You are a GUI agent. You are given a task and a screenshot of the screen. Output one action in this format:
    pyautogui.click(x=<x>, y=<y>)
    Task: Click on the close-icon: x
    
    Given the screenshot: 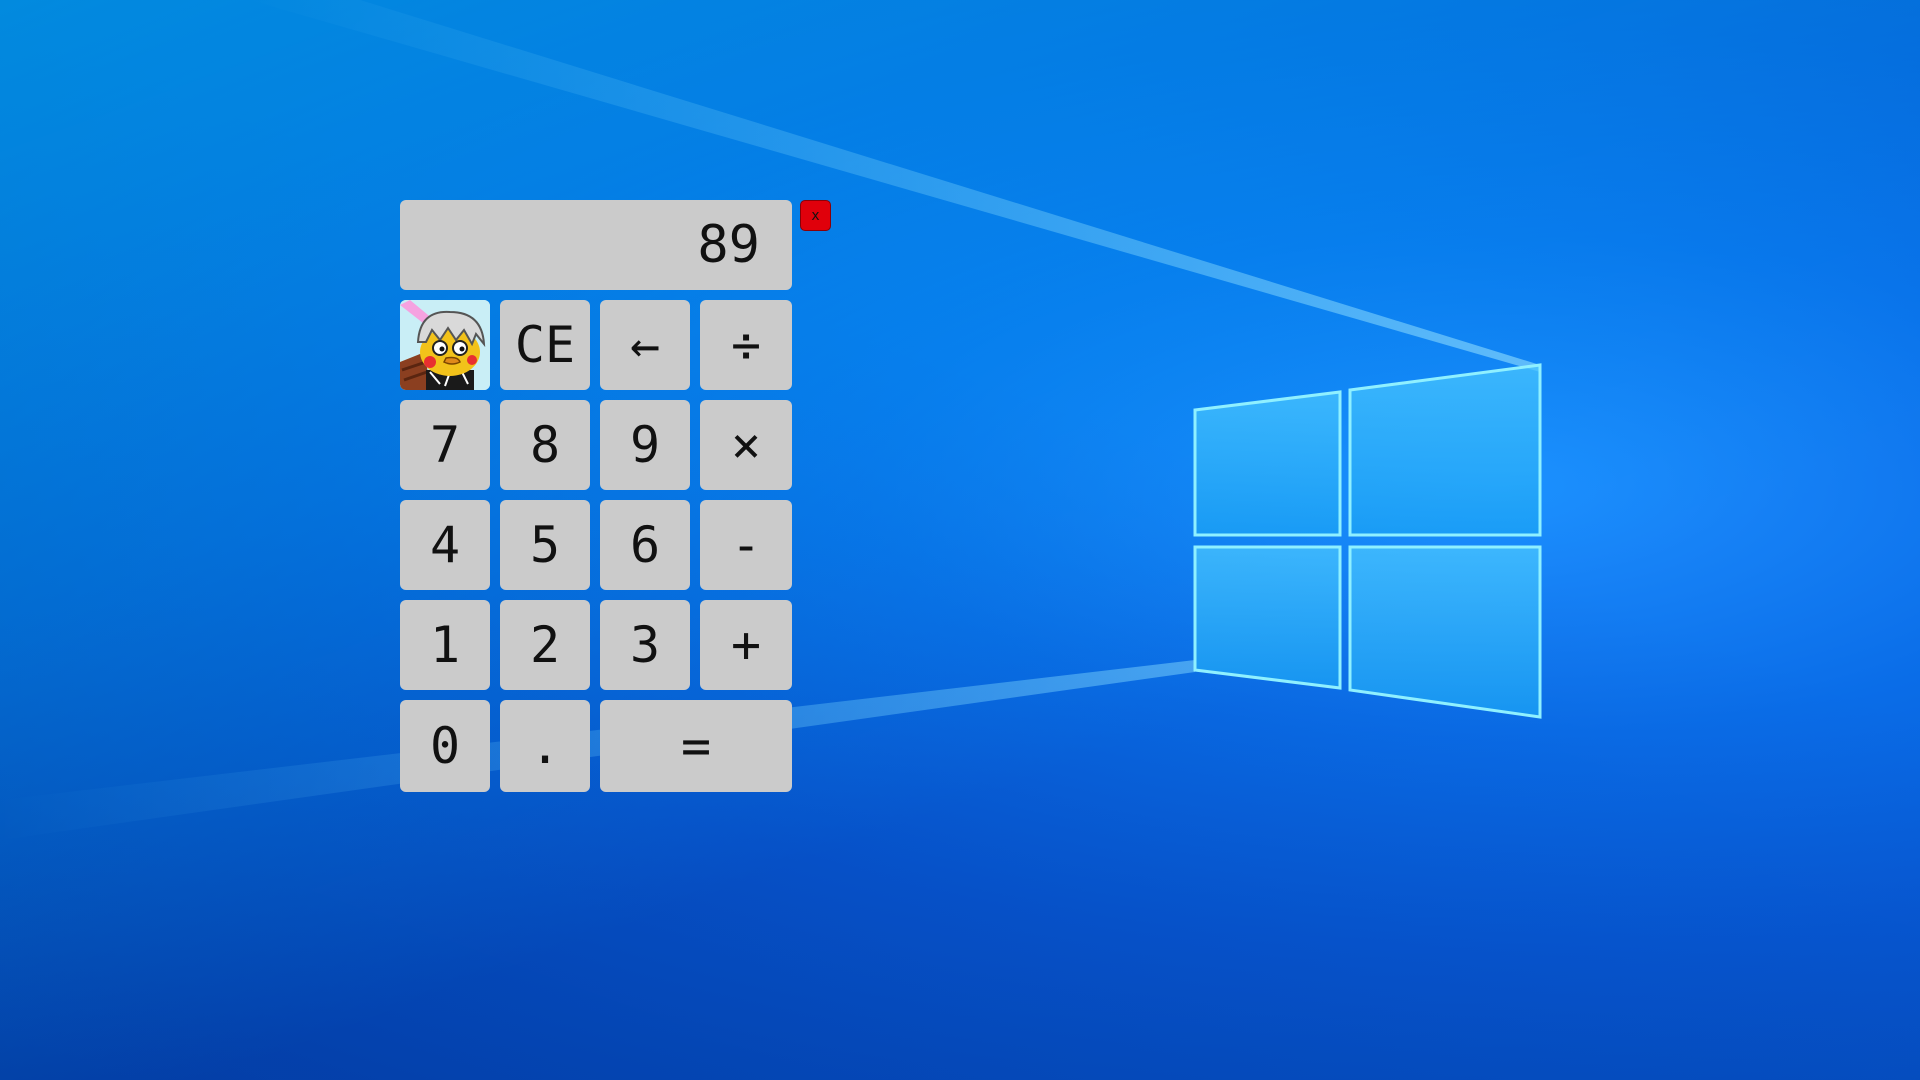 What is the action you would take?
    pyautogui.click(x=815, y=215)
    